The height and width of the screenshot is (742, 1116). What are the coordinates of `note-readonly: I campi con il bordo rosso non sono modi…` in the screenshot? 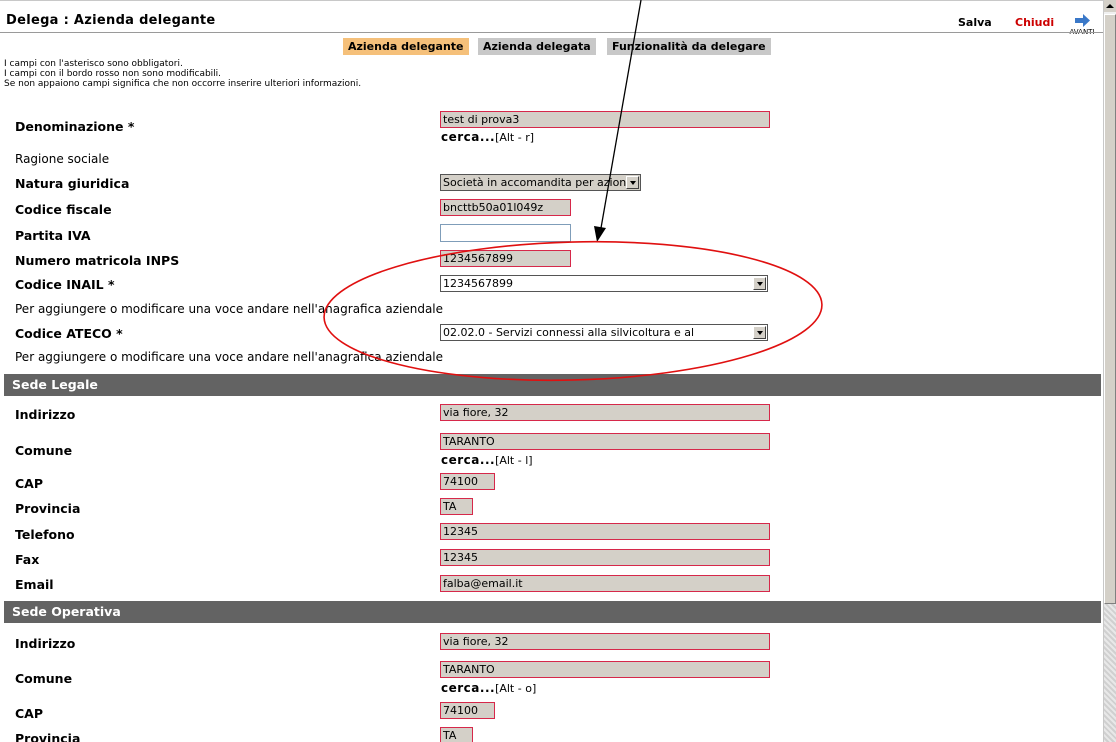 It's located at (113, 74).